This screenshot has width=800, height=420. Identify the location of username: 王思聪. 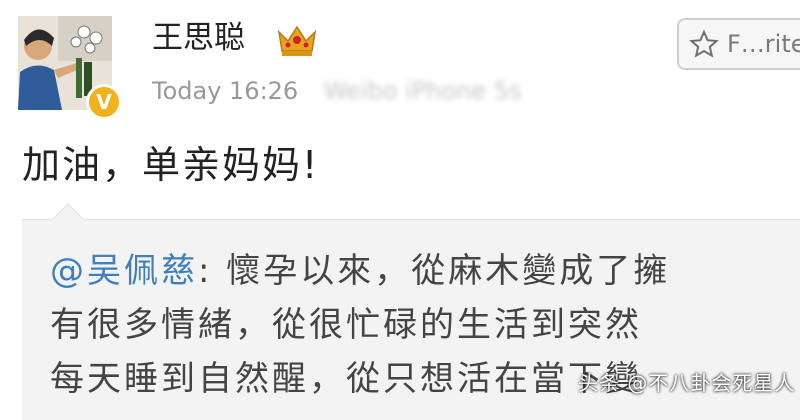
(198, 38).